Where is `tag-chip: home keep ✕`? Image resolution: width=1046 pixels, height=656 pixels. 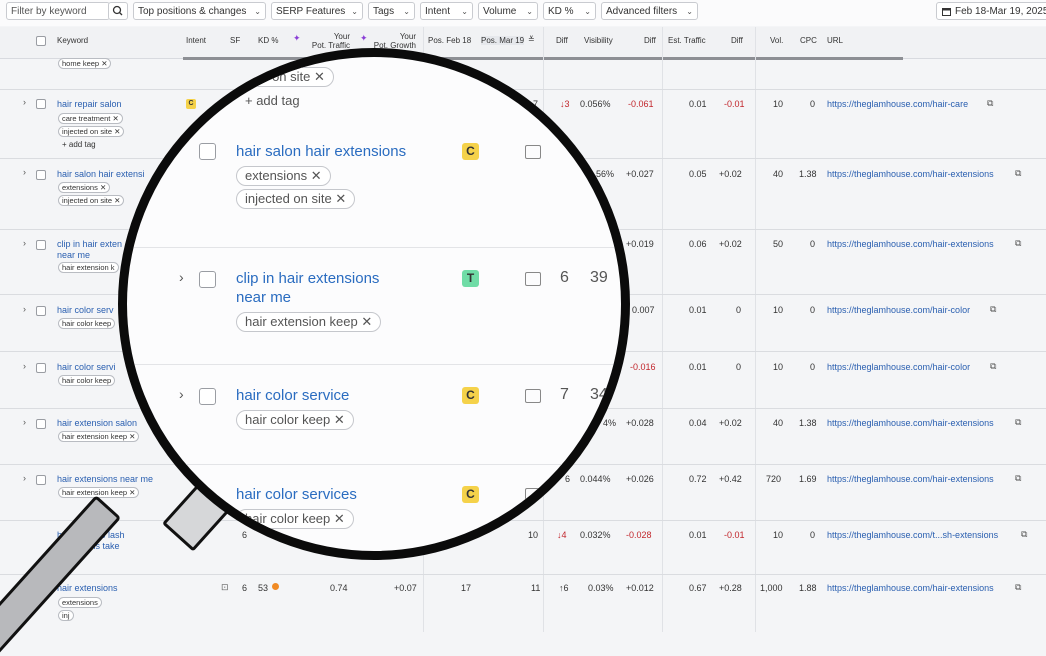 tag-chip: home keep ✕ is located at coordinates (85, 63).